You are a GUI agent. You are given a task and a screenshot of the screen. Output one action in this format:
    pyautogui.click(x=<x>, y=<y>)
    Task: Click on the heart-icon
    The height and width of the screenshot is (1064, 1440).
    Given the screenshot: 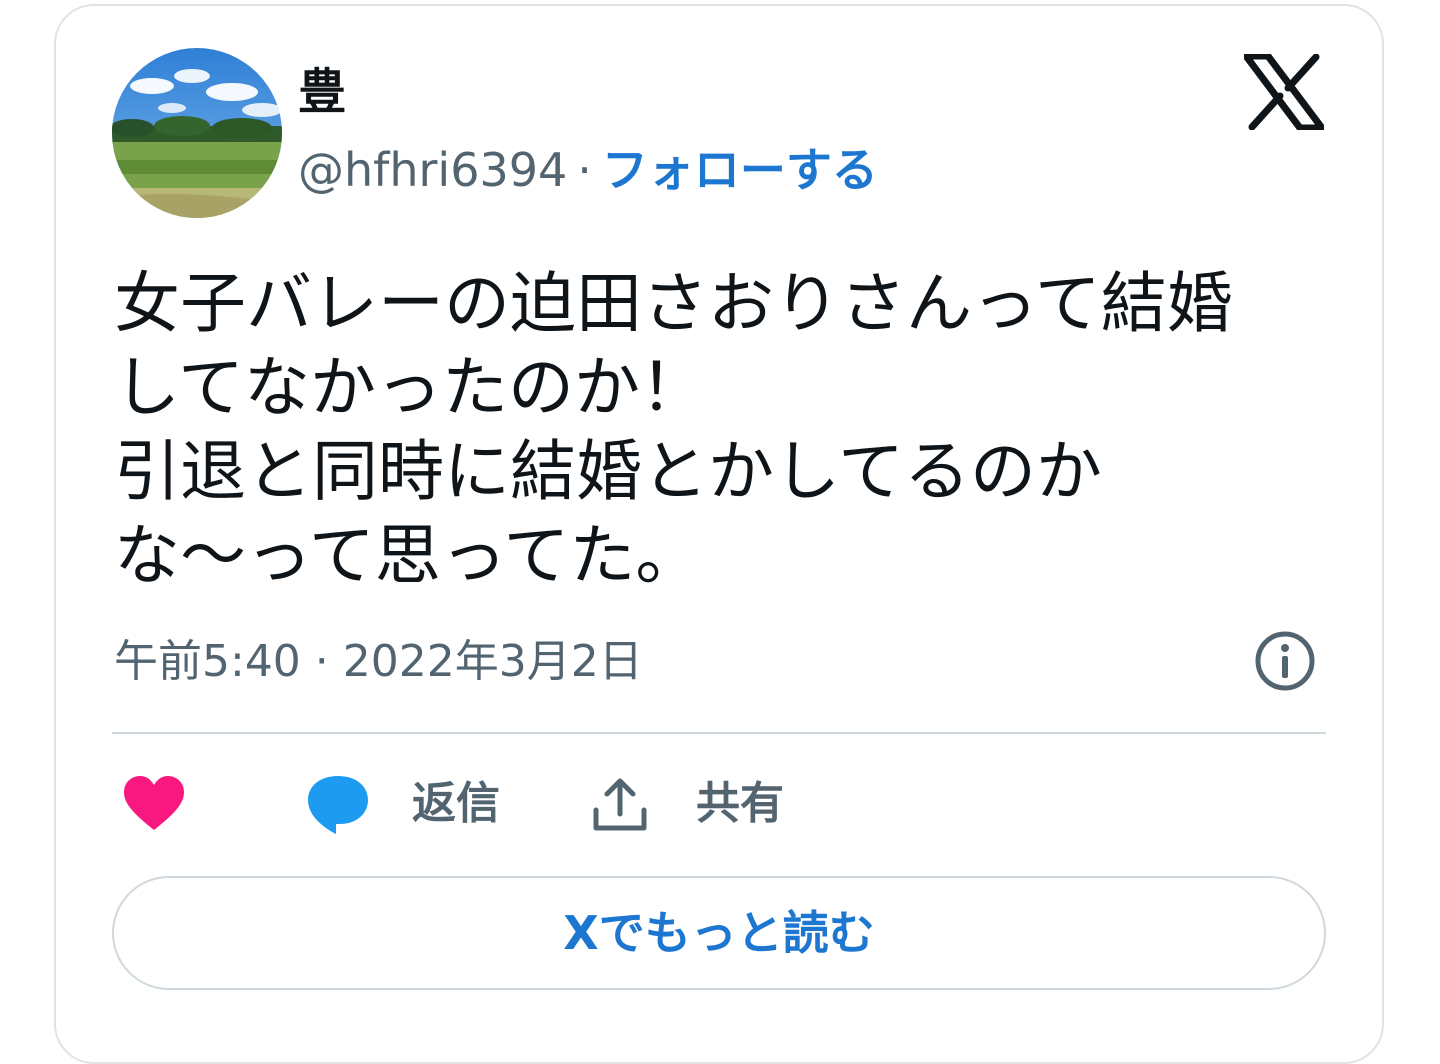 What is the action you would take?
    pyautogui.click(x=154, y=803)
    